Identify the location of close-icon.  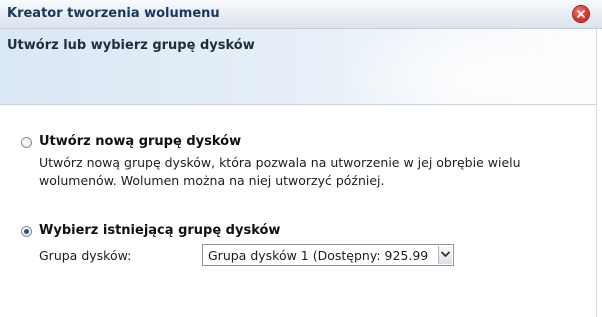
(581, 14).